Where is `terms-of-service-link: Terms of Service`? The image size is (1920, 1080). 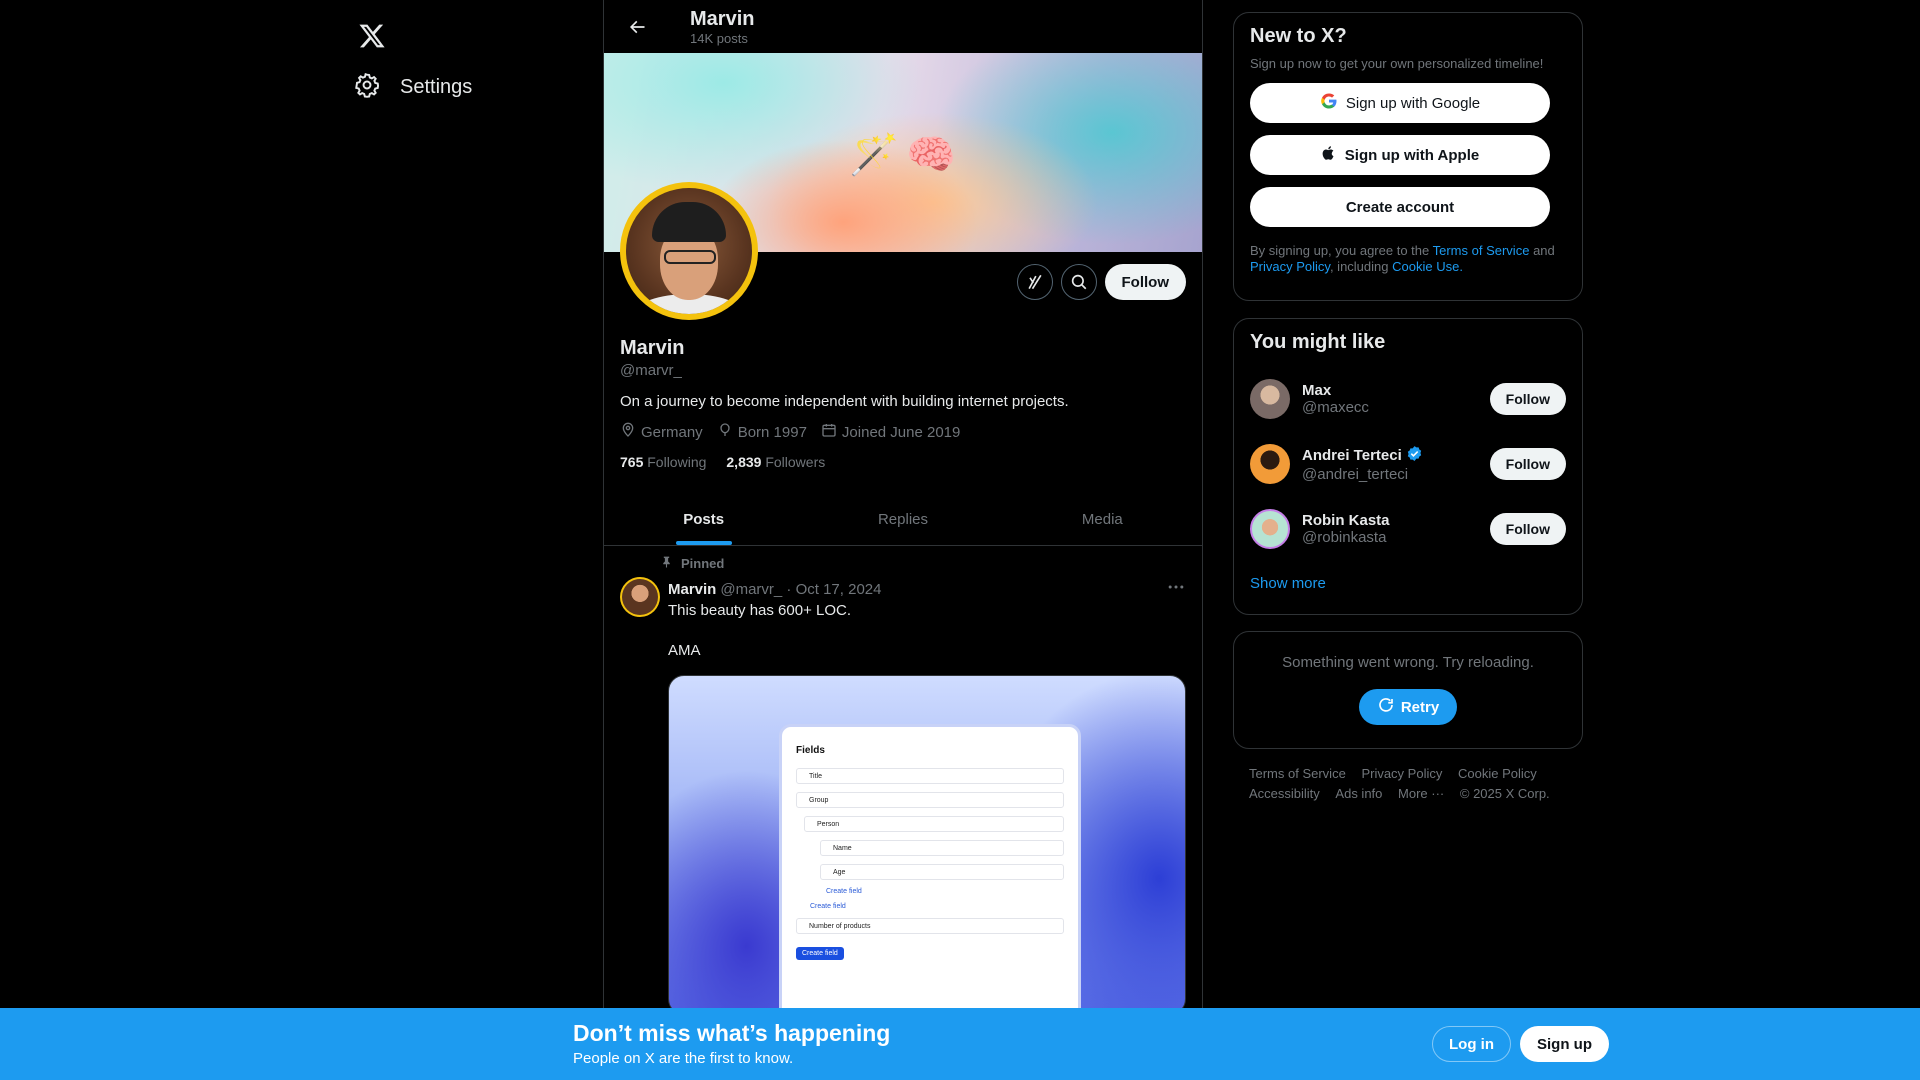
terms-of-service-link: Terms of Service is located at coordinates (1481, 250).